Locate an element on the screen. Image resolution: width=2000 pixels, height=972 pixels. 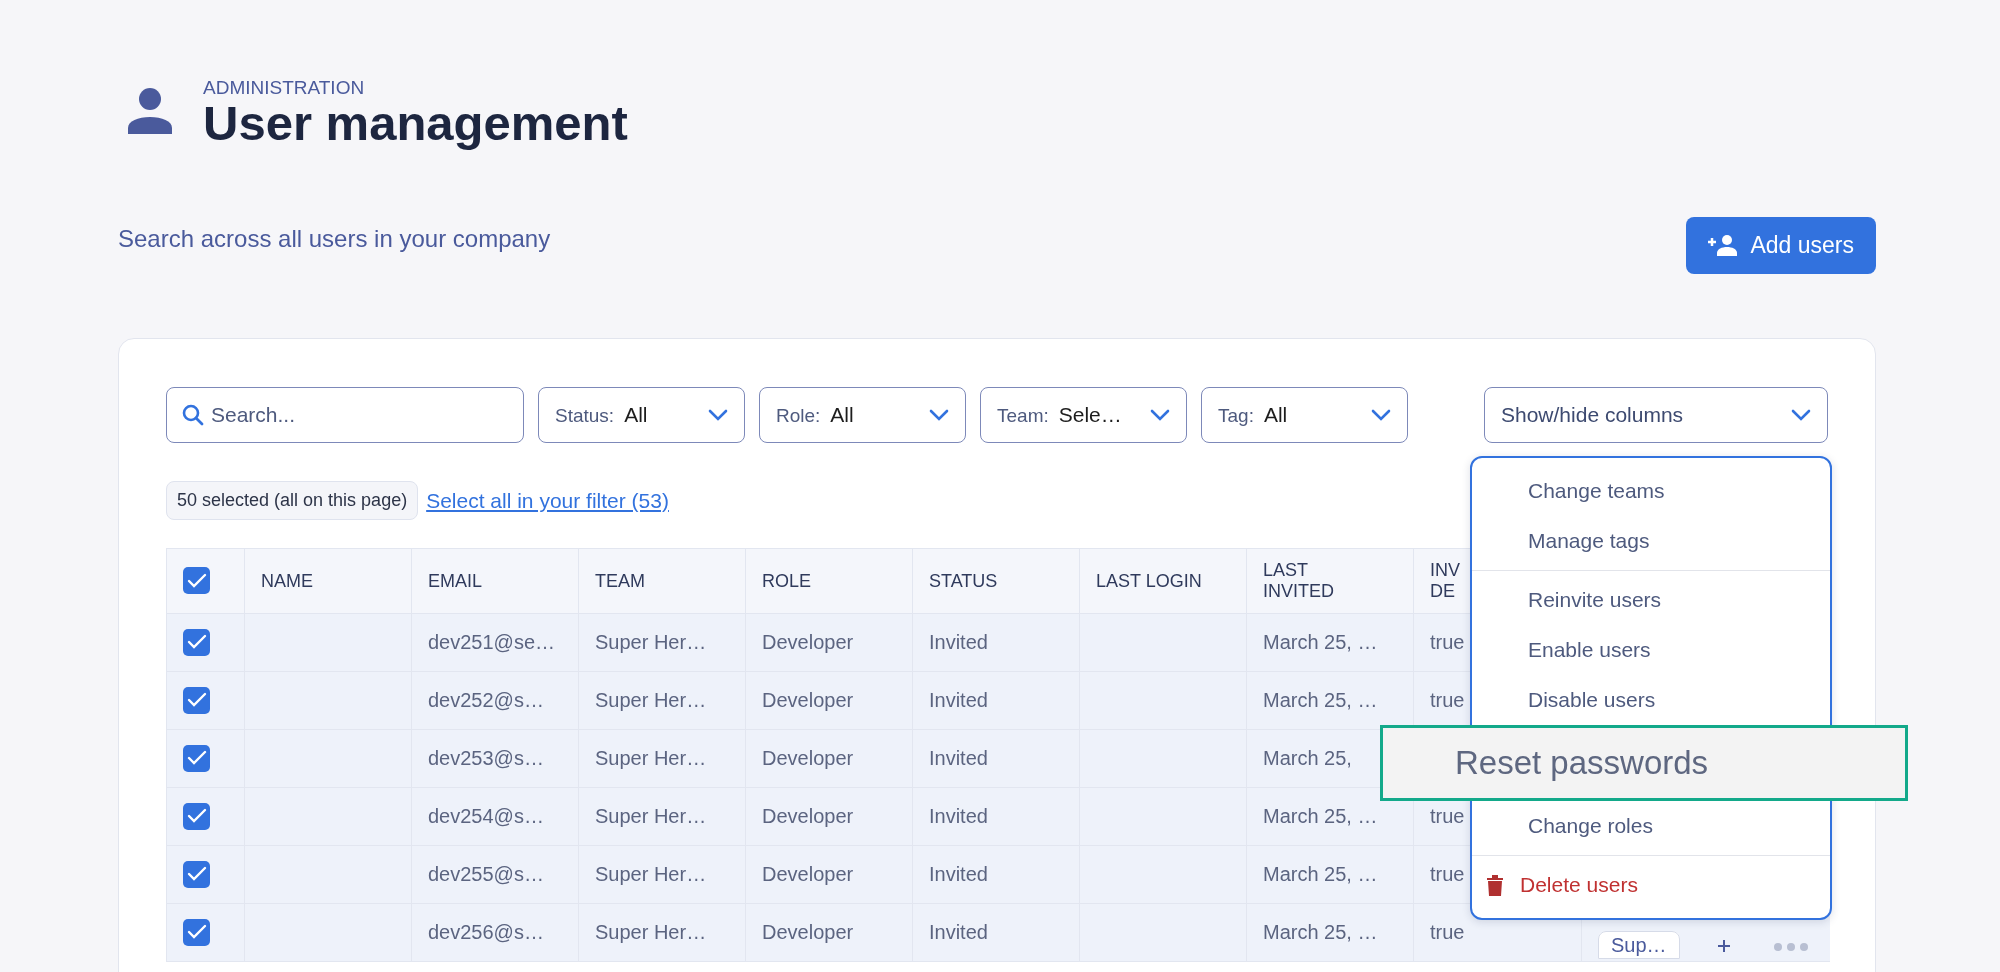
menu-item: Reinvite users is located at coordinates (1651, 599).